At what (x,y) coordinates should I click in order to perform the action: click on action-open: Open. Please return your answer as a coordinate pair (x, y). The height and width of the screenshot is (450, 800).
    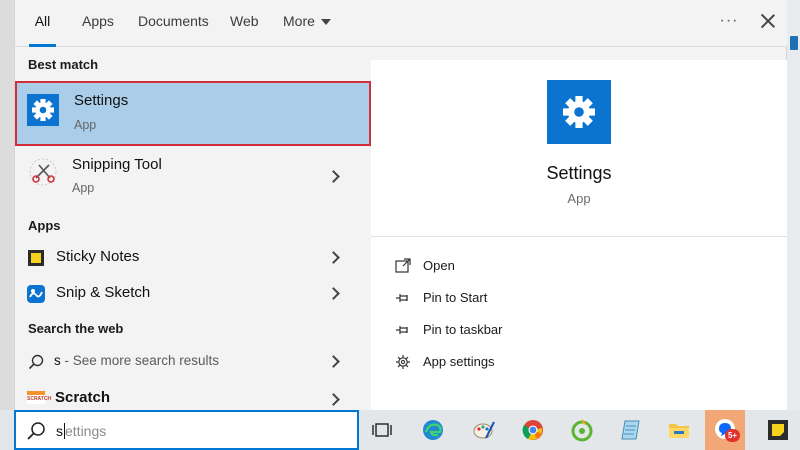
    Looking at the image, I should click on (543, 267).